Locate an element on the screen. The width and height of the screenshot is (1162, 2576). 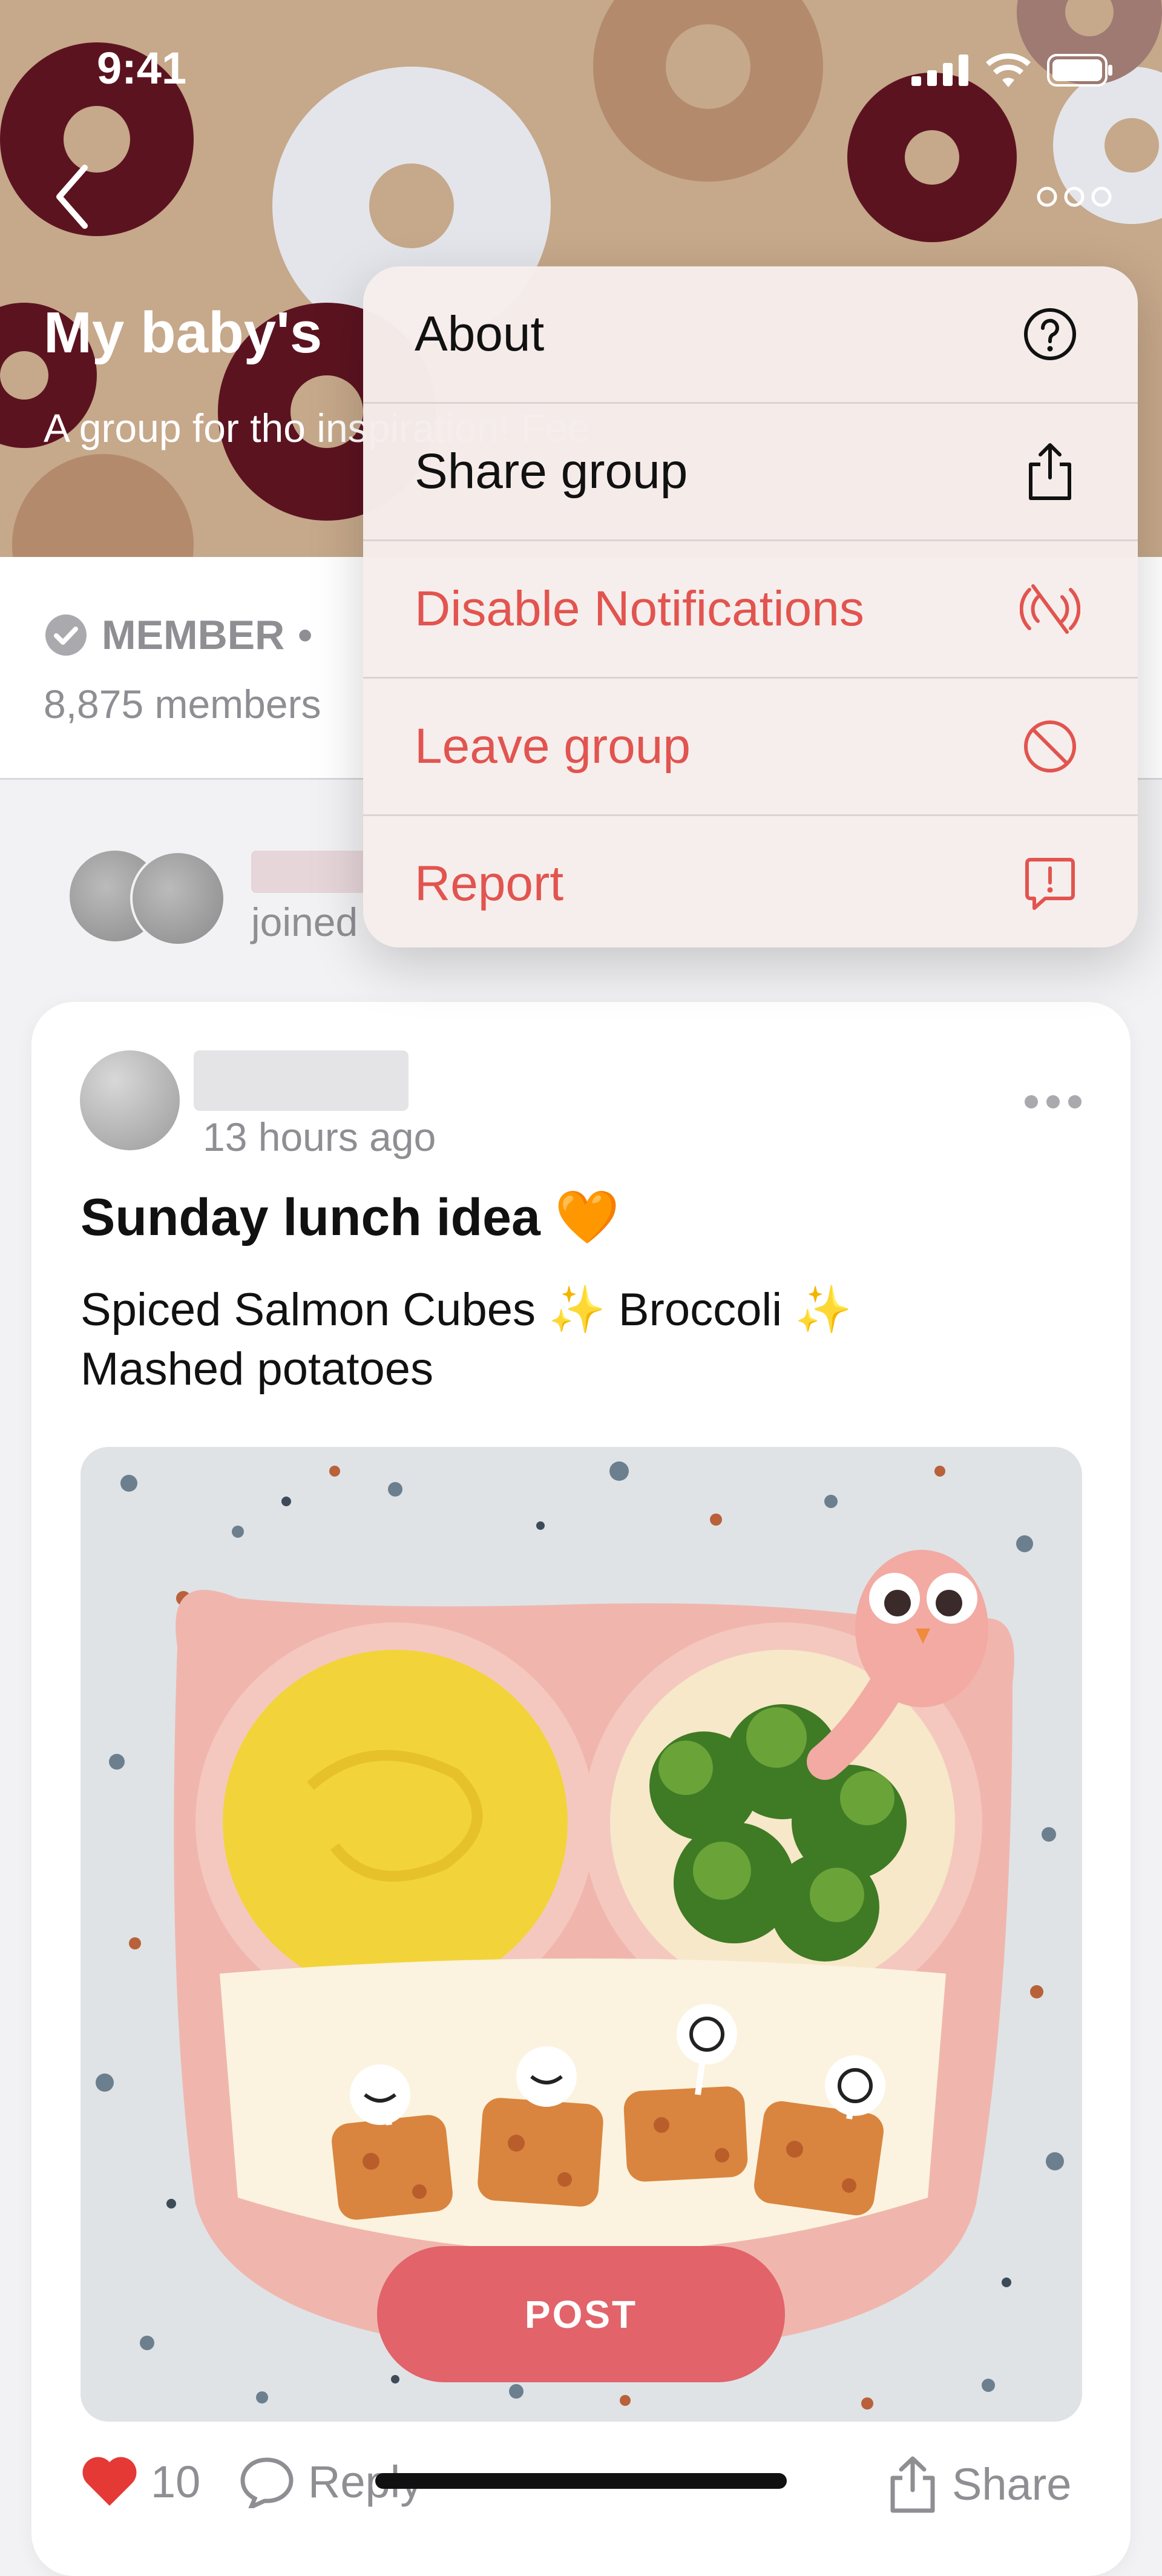
post-body-line: Mashed potatoes is located at coordinates (257, 1369).